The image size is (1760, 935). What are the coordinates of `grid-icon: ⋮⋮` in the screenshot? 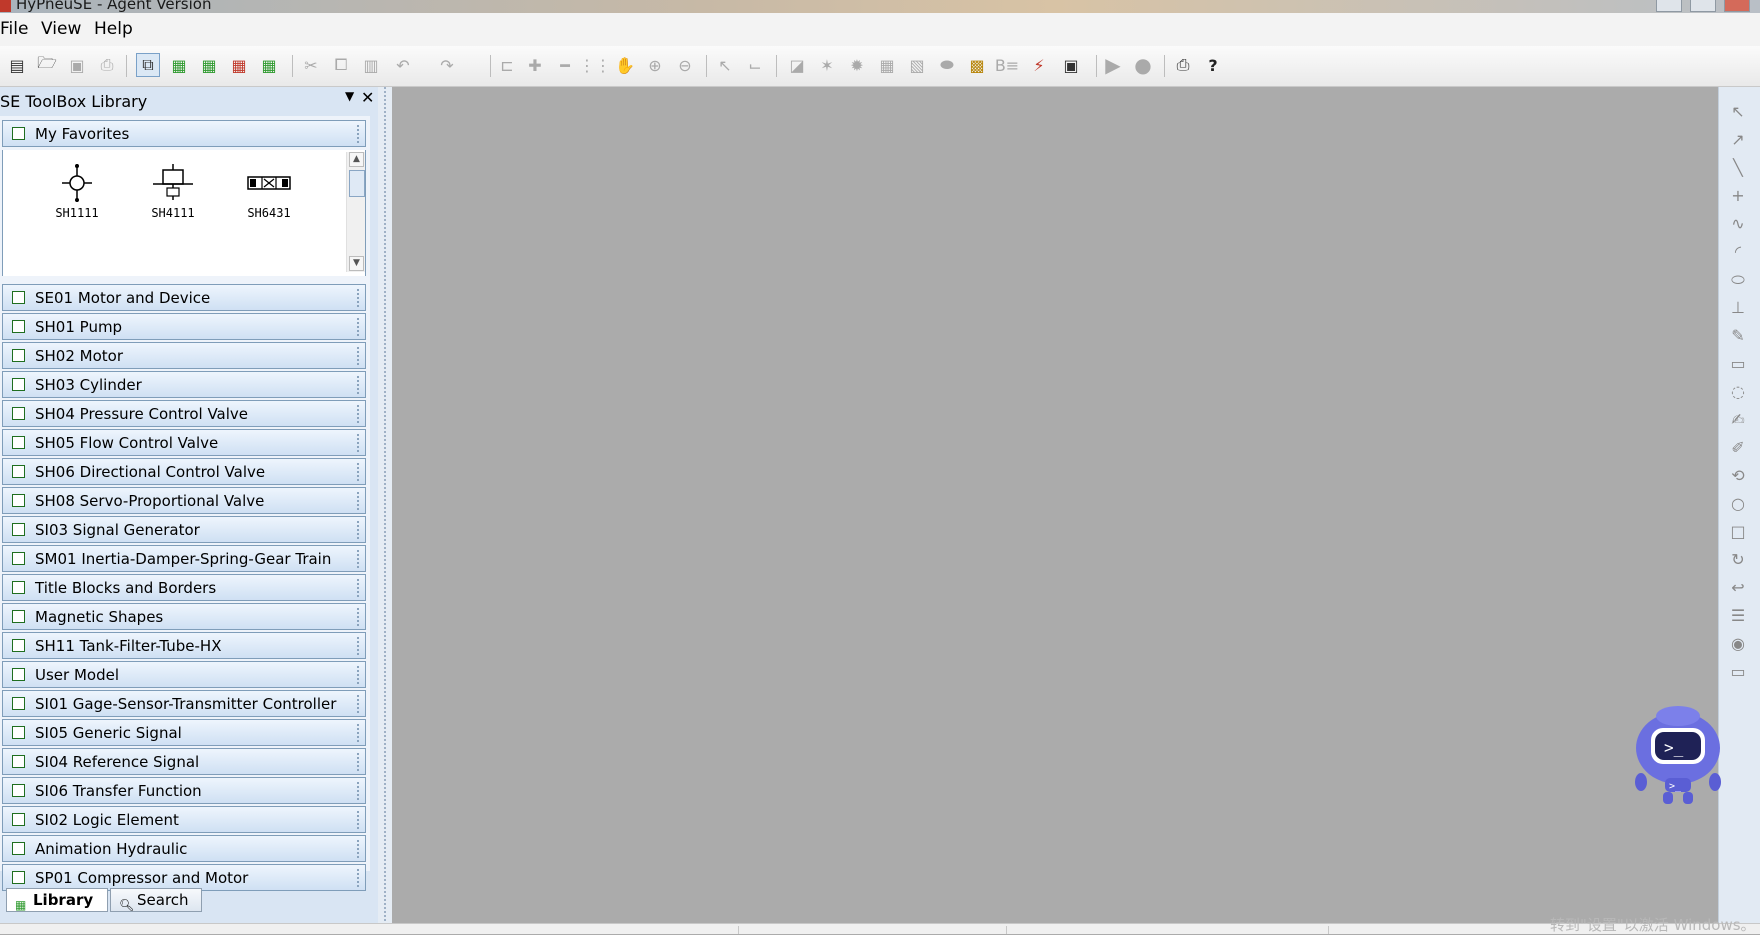 It's located at (595, 65).